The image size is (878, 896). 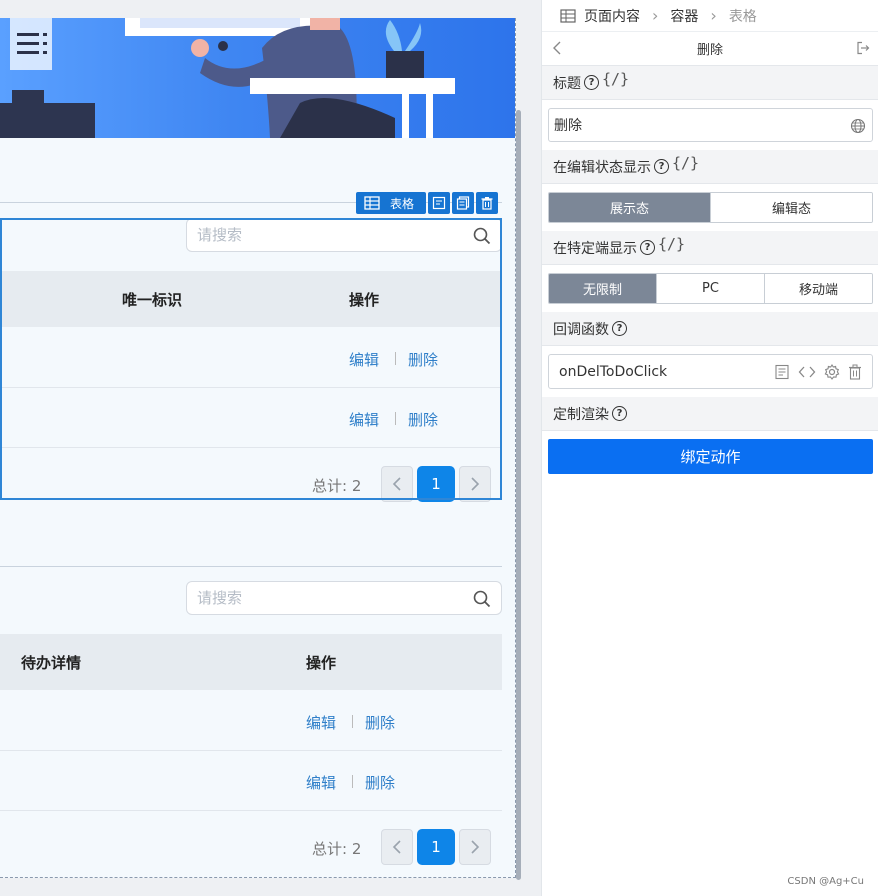 I want to click on title-field, so click(x=710, y=125).